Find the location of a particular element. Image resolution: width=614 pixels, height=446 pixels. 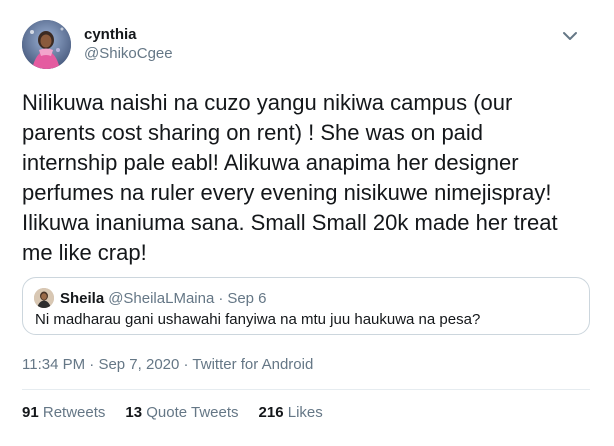

quote-tweets-count: 13 is located at coordinates (134, 412).